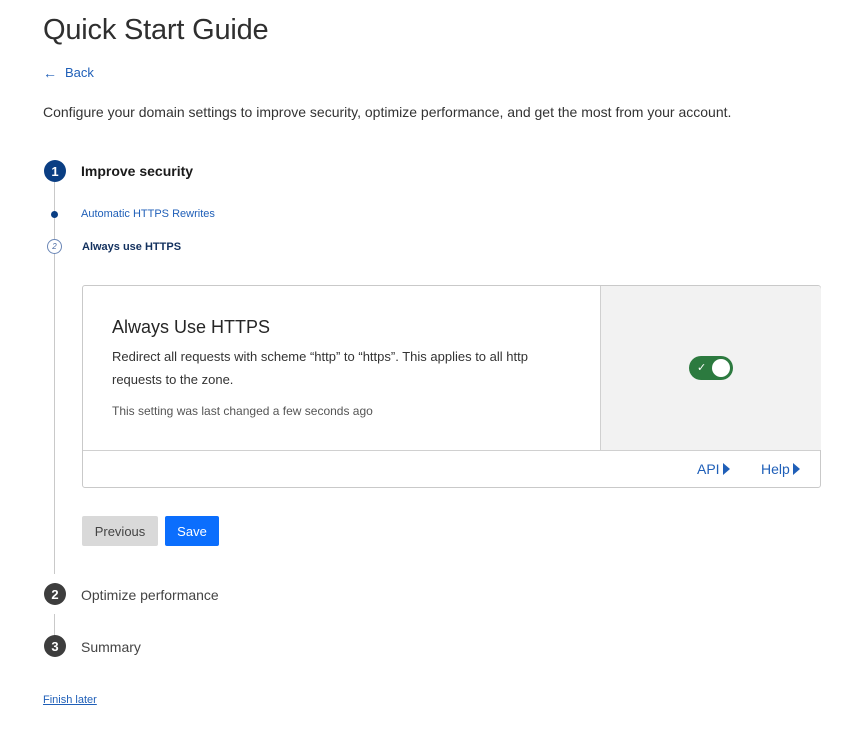 The height and width of the screenshot is (732, 852). What do you see at coordinates (150, 595) in the screenshot?
I see `step-label-optimize-performance: Optimize performance` at bounding box center [150, 595].